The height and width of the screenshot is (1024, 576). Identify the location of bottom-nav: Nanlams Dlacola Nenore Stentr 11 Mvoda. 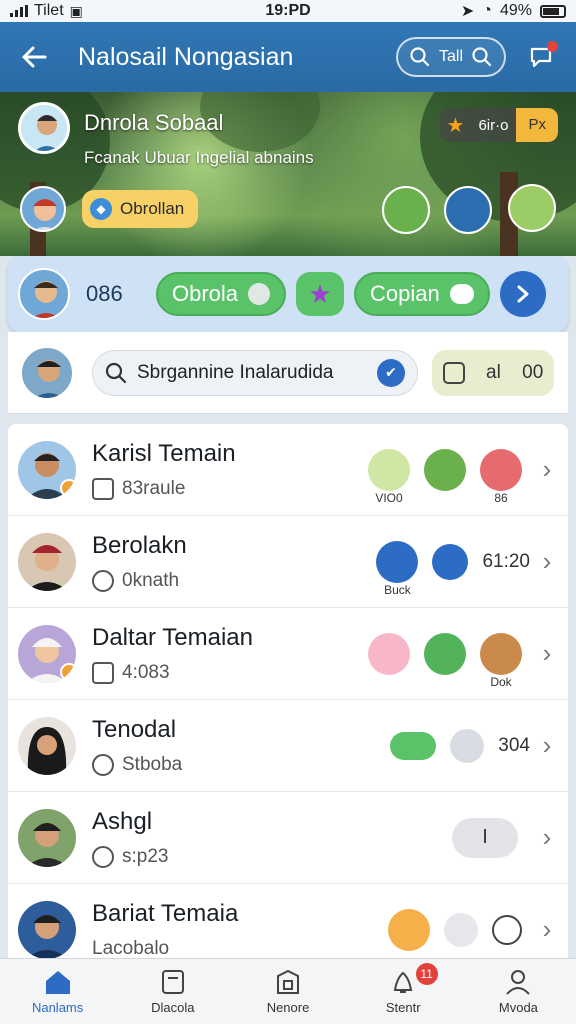
(288, 991).